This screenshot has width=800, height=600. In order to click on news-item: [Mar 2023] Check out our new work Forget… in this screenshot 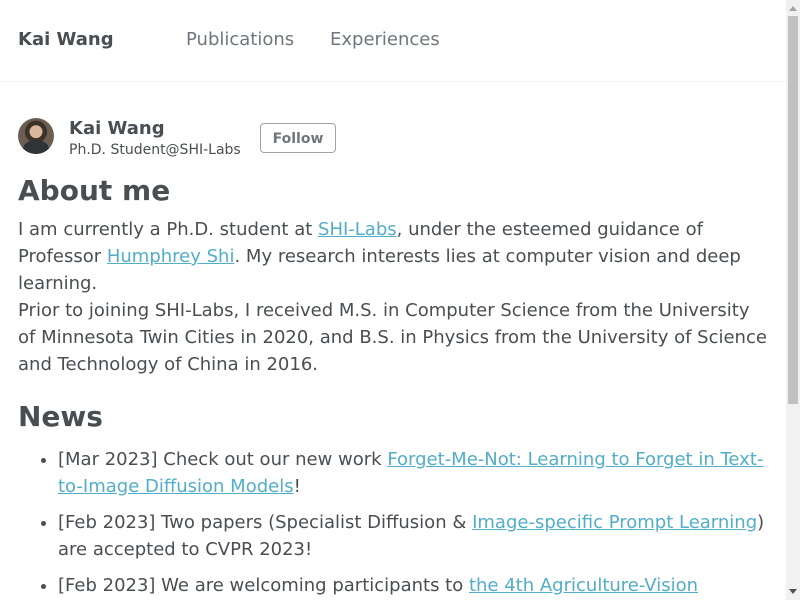, I will do `click(414, 473)`.